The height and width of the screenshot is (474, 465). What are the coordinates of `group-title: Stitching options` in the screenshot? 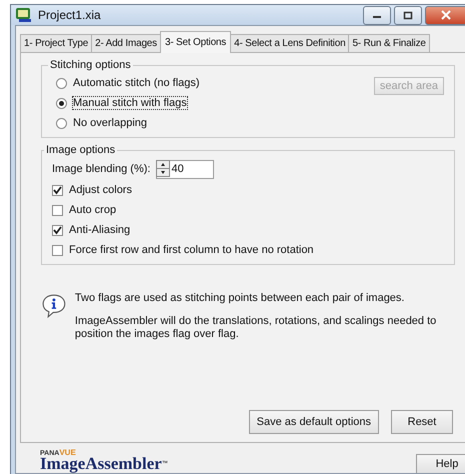 It's located at (90, 65).